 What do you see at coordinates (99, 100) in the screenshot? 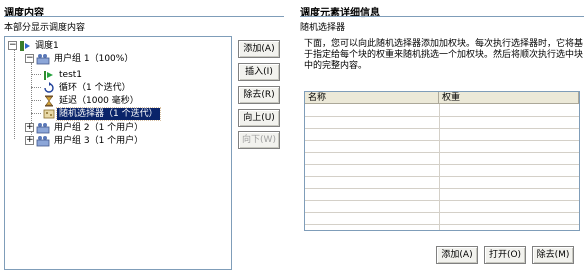
I see `tree-node-label: 延迟（1000 毫秒）` at bounding box center [99, 100].